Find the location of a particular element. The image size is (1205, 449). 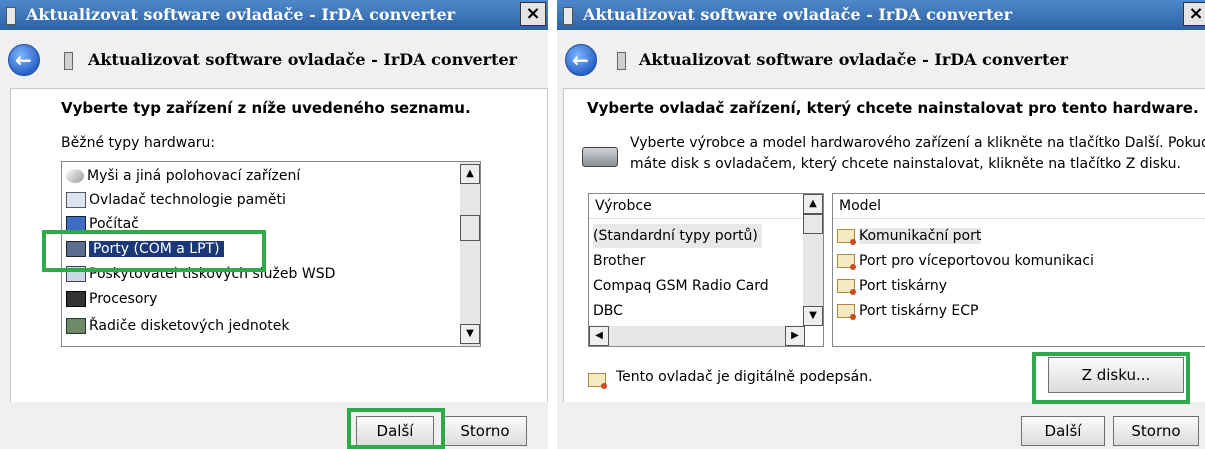

port-icon is located at coordinates (76, 249).